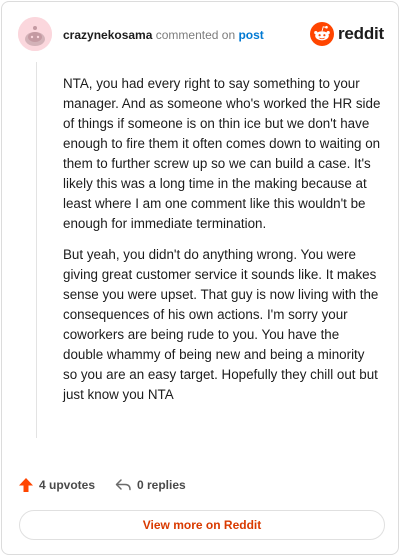  I want to click on upvote-count: 4 upvotes, so click(67, 485).